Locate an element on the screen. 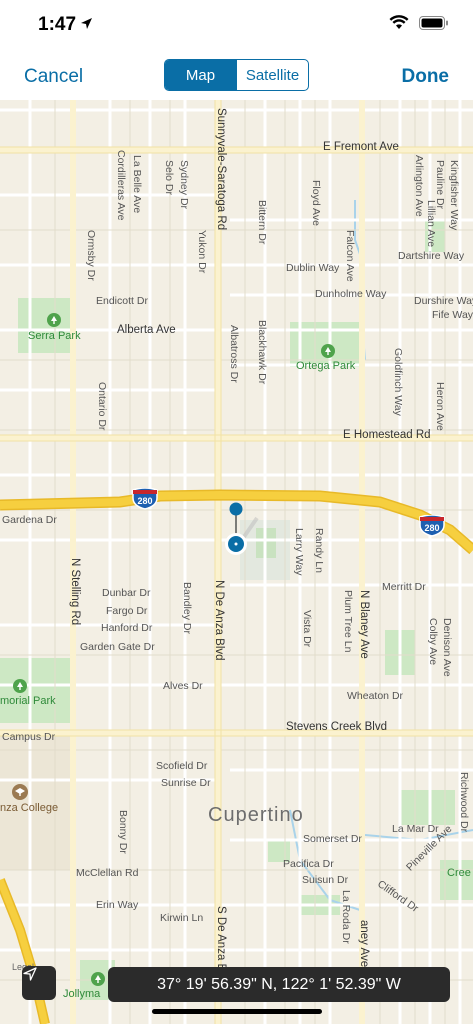 This screenshot has height=1024, width=473. road-label-endicott: Endicott Dr is located at coordinates (122, 301).